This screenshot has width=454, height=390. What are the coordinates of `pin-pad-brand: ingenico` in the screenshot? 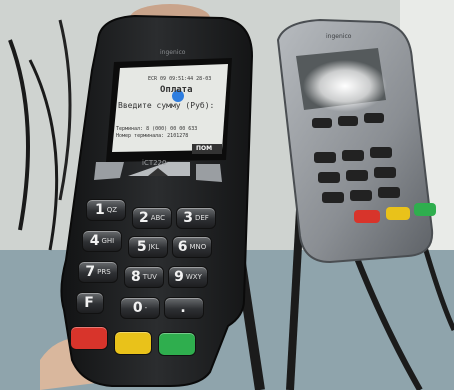 It's located at (339, 36).